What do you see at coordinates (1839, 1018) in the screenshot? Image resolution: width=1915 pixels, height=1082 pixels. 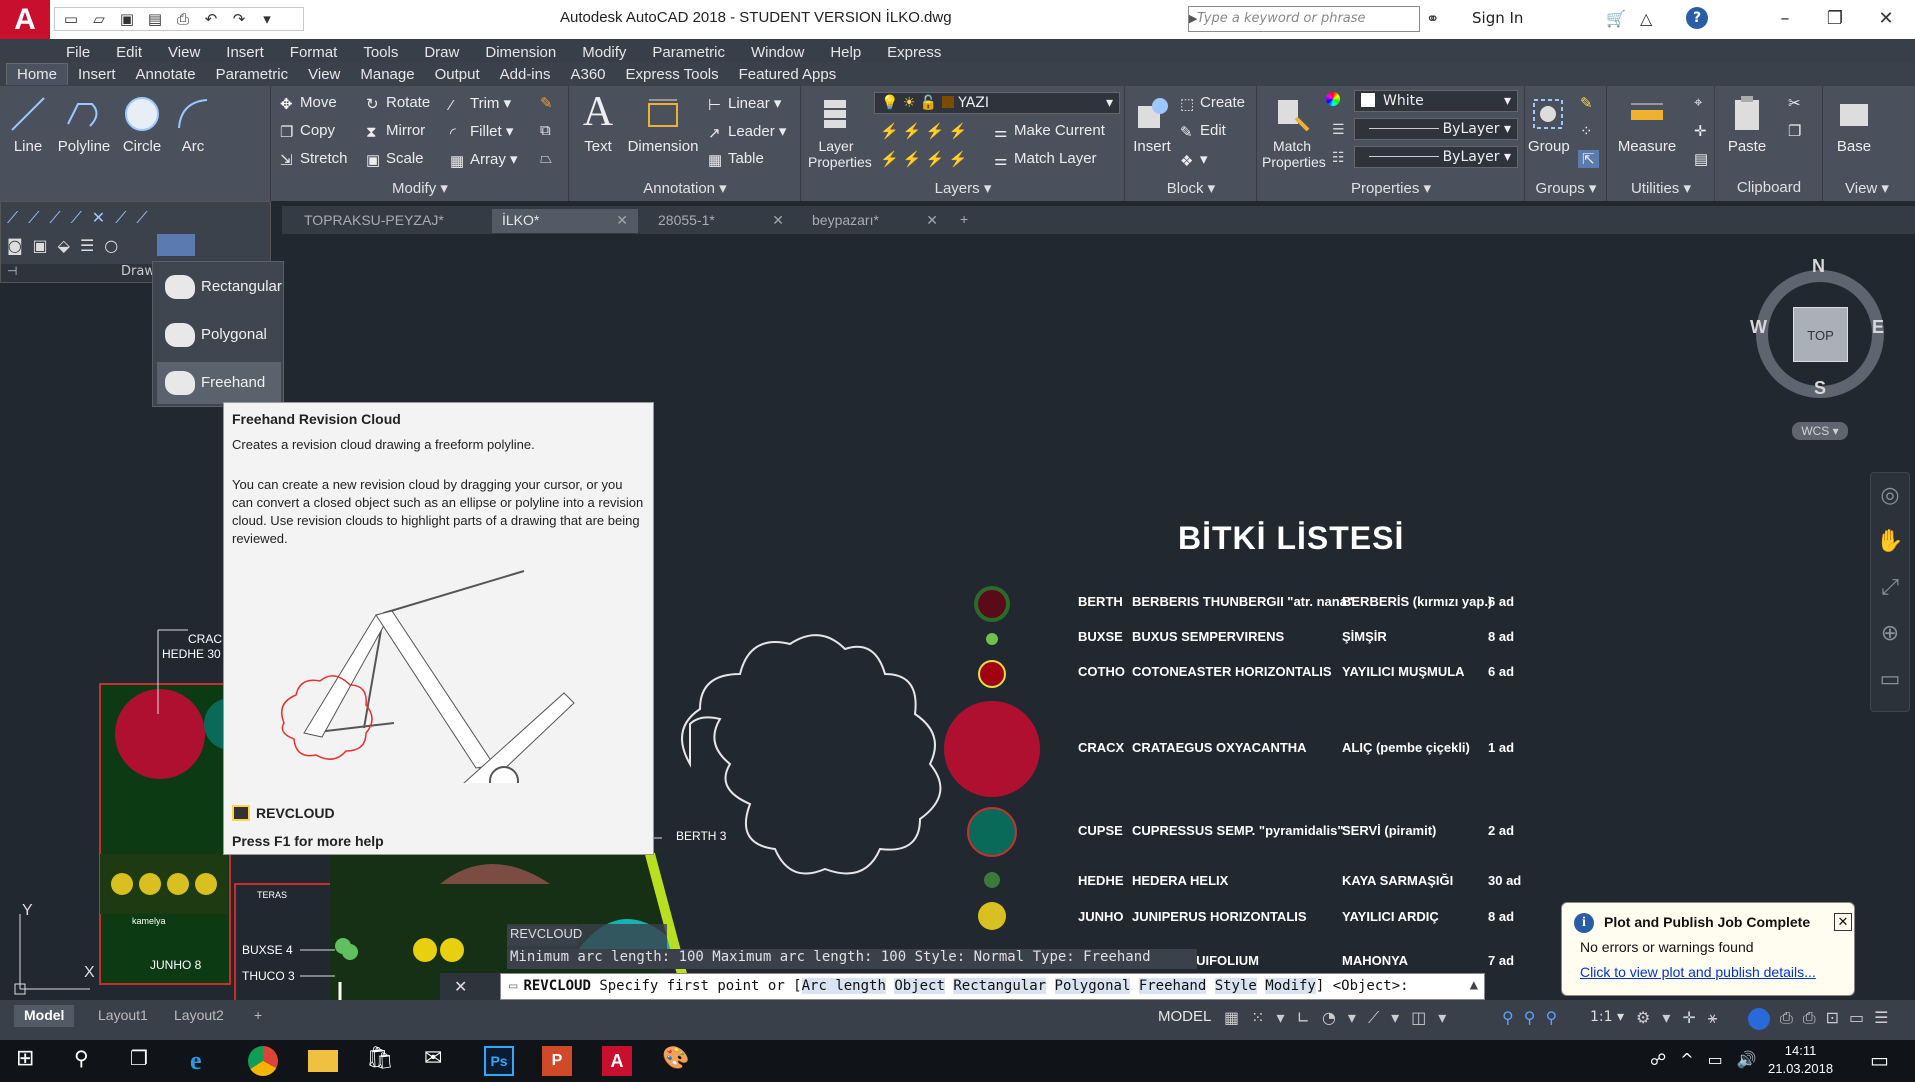 I see `status-tray-icons: ⎙⎙⊡▭☰` at bounding box center [1839, 1018].